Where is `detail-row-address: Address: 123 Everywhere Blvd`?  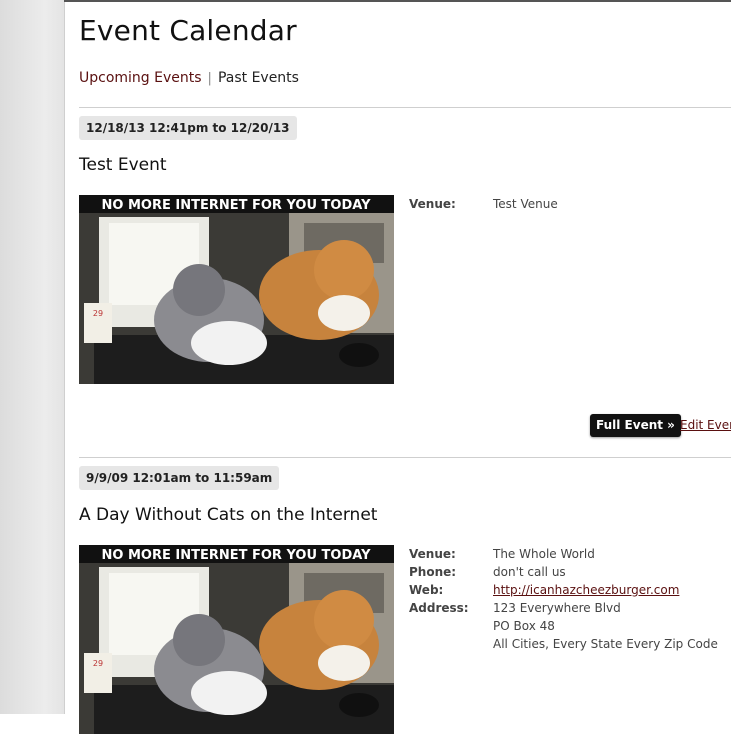 detail-row-address: Address: 123 Everywhere Blvd is located at coordinates (563, 608).